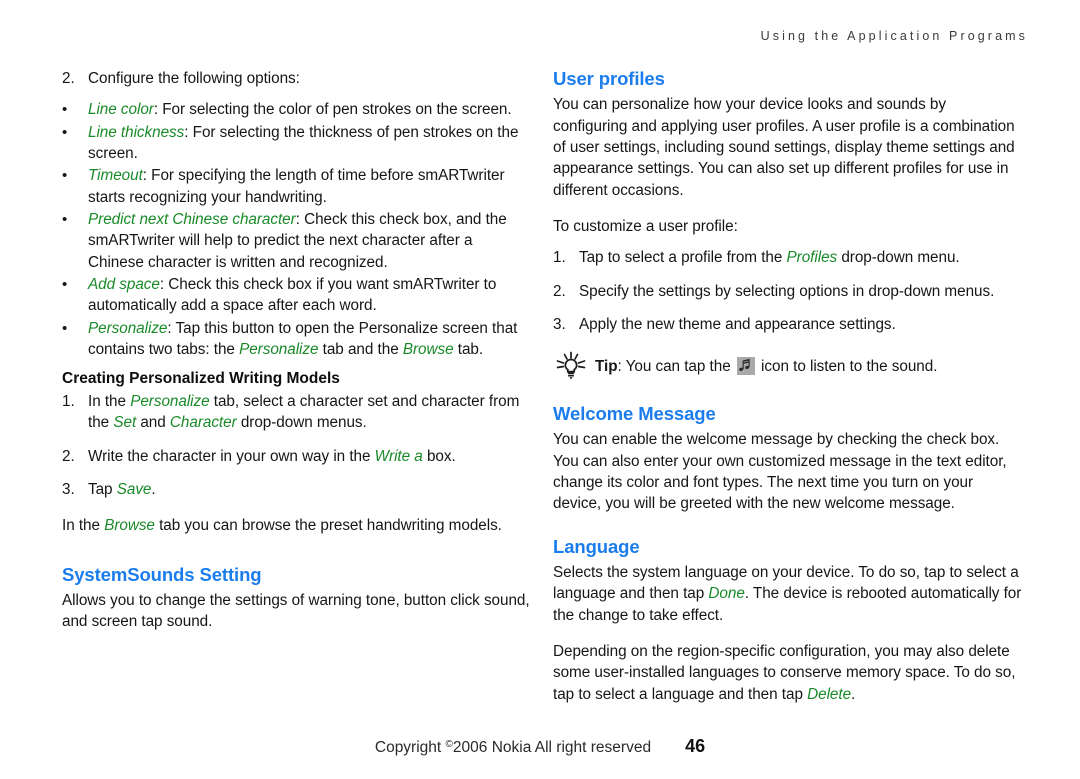 The width and height of the screenshot is (1080, 779). Describe the element at coordinates (134, 489) in the screenshot. I see `emphasis-term: Save` at that location.